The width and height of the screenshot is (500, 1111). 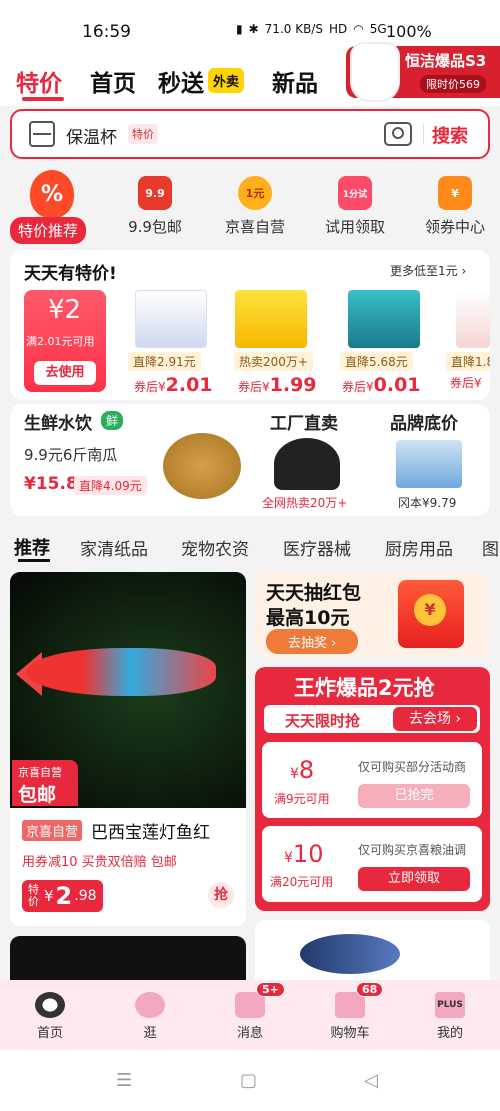 I want to click on home-mascot-icon, so click(x=50, y=1005).